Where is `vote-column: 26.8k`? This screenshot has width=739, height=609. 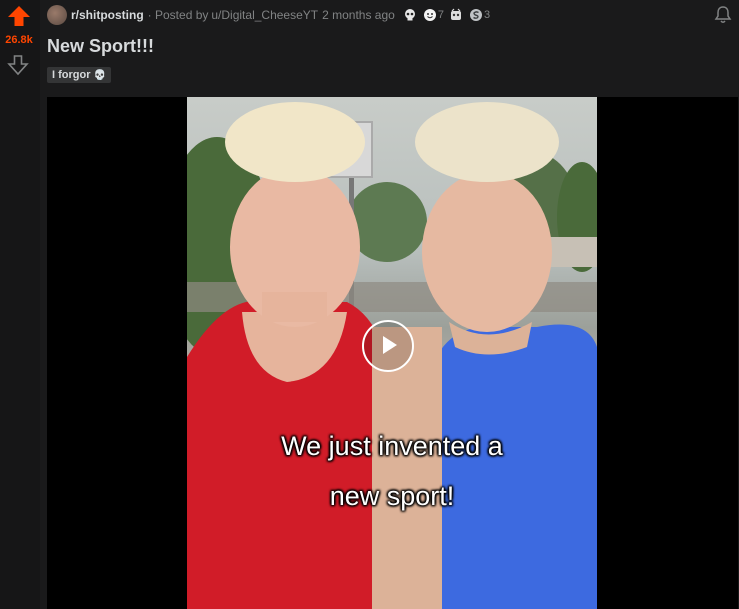
vote-column: 26.8k is located at coordinates (20, 304).